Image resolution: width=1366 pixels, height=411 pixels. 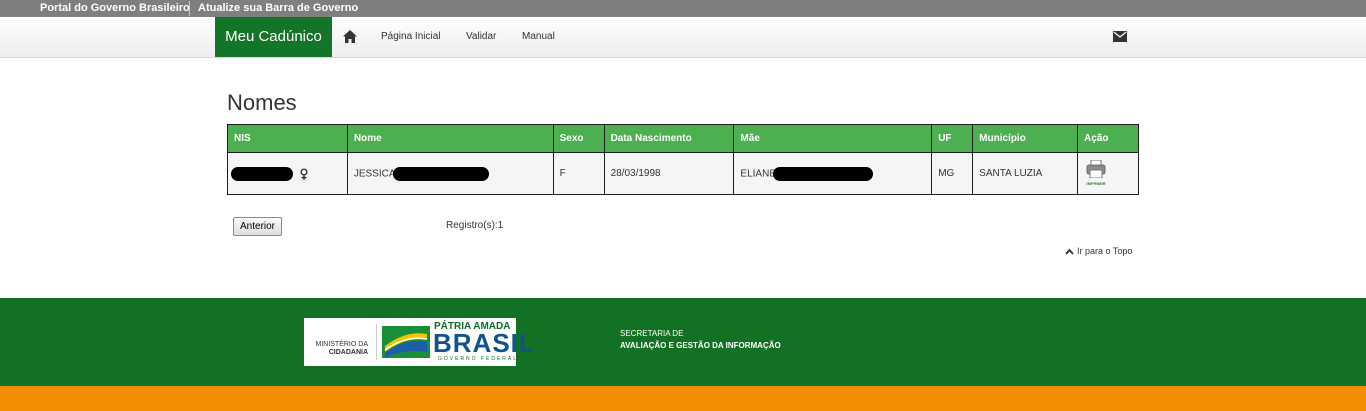 What do you see at coordinates (258, 226) in the screenshot?
I see `previous-button: Anterior` at bounding box center [258, 226].